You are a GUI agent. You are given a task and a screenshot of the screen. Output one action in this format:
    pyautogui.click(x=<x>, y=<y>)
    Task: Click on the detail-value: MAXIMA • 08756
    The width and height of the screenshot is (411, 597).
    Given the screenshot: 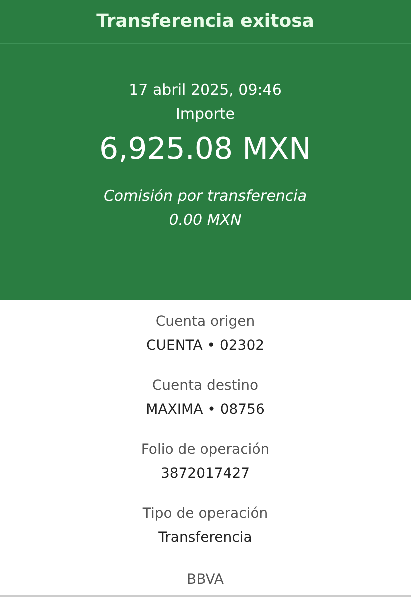 What is the action you would take?
    pyautogui.click(x=205, y=410)
    